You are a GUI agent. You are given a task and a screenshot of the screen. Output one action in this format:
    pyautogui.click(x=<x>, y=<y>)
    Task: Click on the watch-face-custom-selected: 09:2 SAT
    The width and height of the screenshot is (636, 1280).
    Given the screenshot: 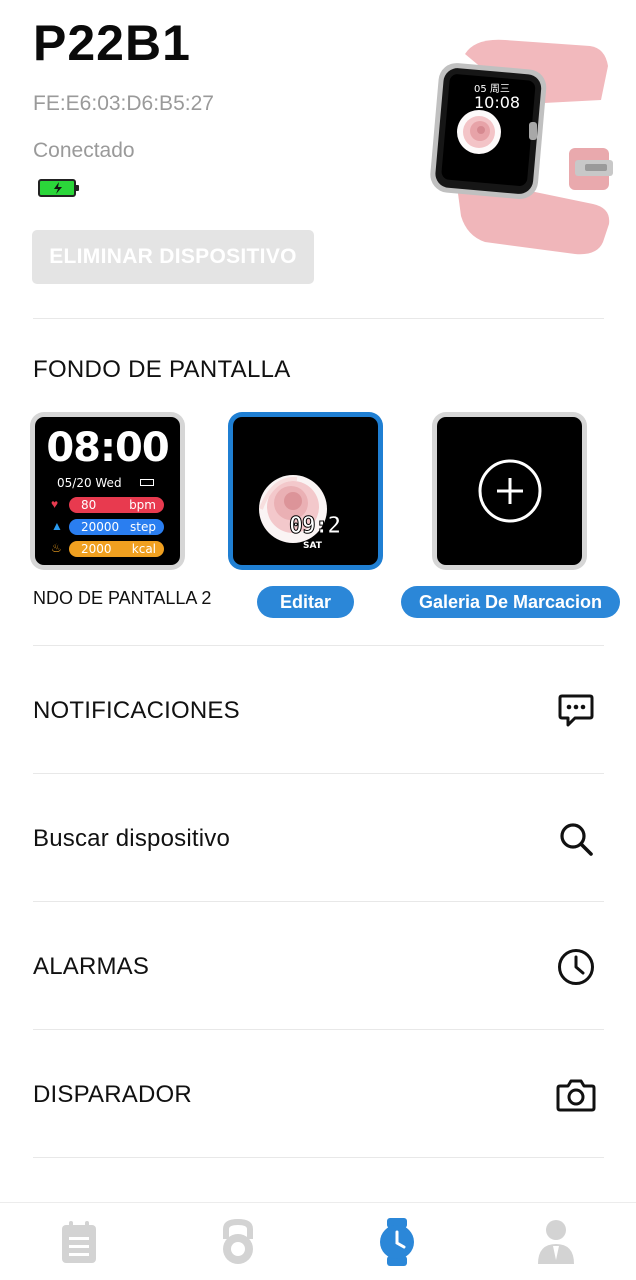 What is the action you would take?
    pyautogui.click(x=305, y=491)
    